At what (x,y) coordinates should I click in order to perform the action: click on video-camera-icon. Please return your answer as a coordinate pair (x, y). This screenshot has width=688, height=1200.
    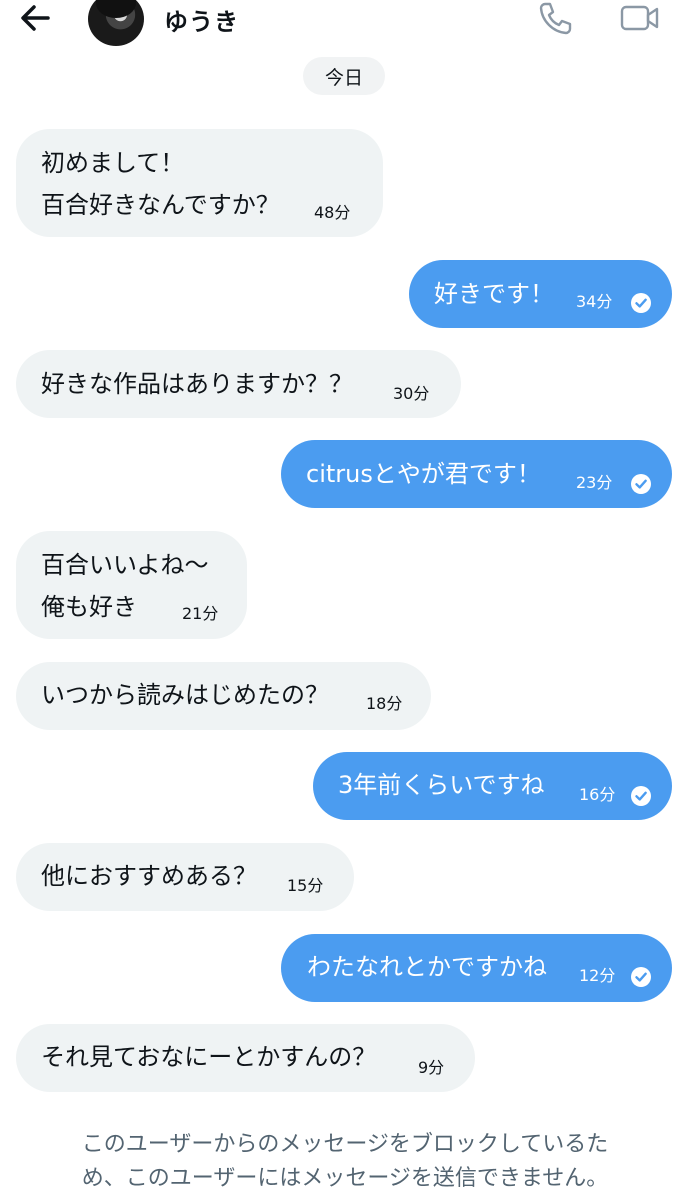
    Looking at the image, I should click on (640, 18).